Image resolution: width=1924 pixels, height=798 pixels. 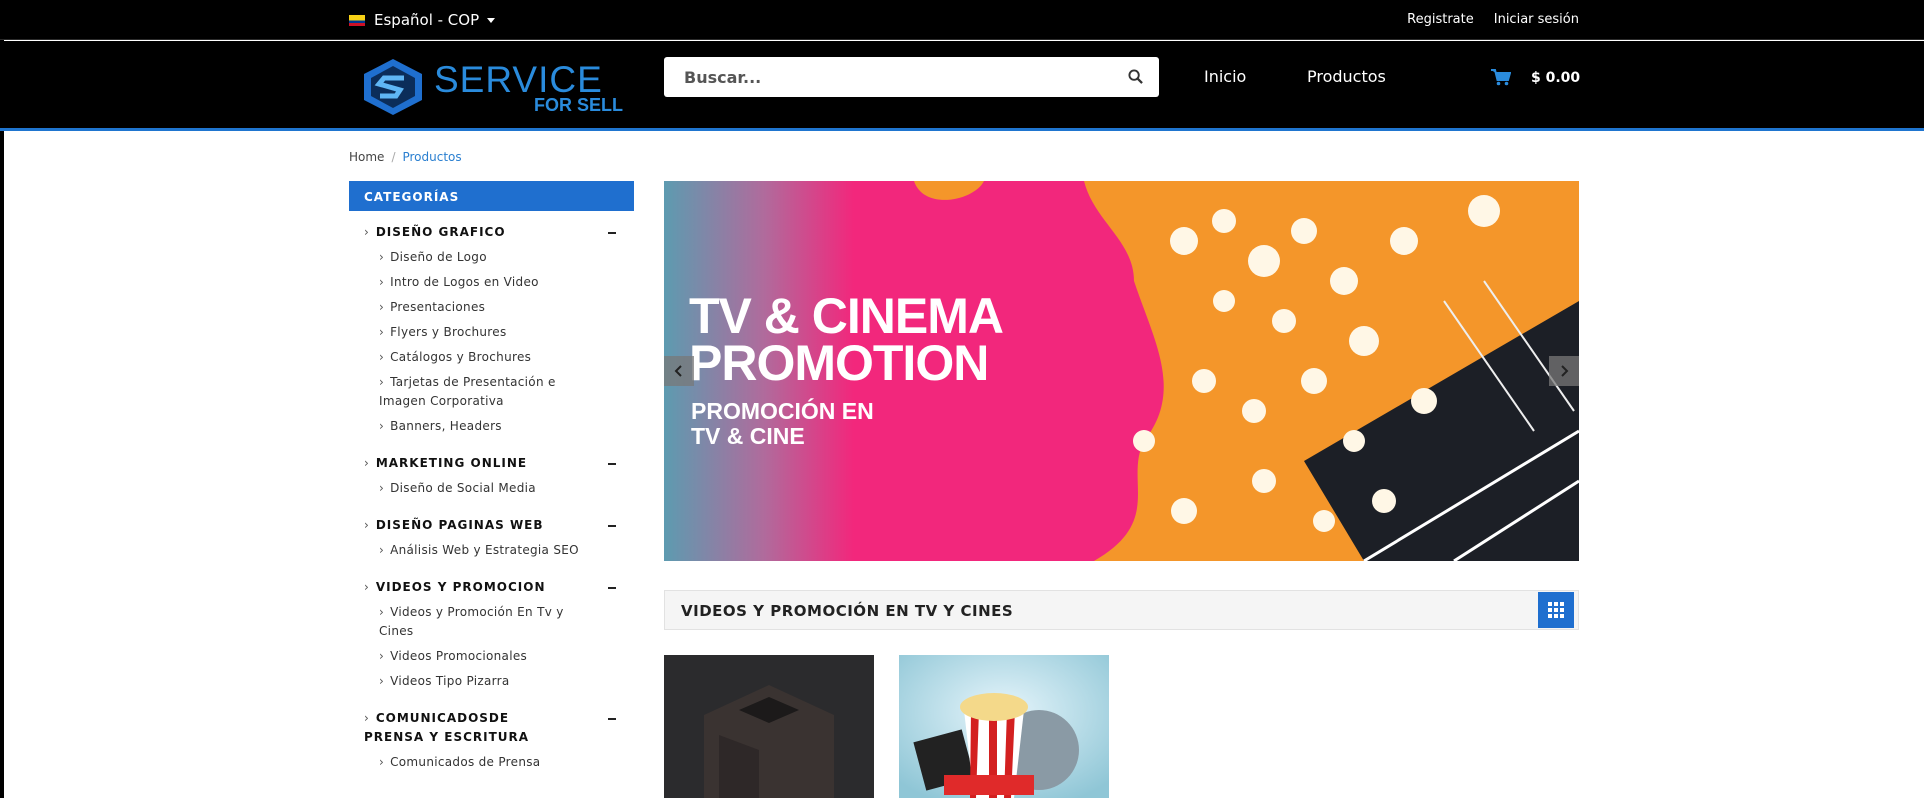 What do you see at coordinates (476, 307) in the screenshot?
I see `subcategory-item: › Presentaciones` at bounding box center [476, 307].